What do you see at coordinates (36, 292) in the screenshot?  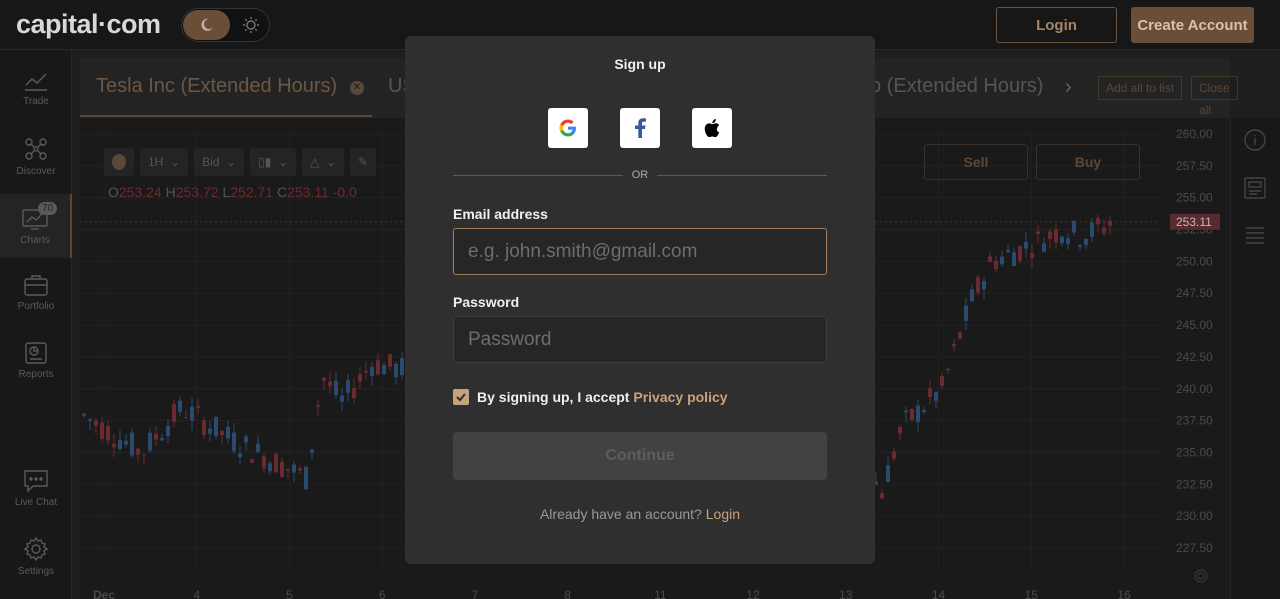 I see `sidebar-item-portfolio: Portfolio` at bounding box center [36, 292].